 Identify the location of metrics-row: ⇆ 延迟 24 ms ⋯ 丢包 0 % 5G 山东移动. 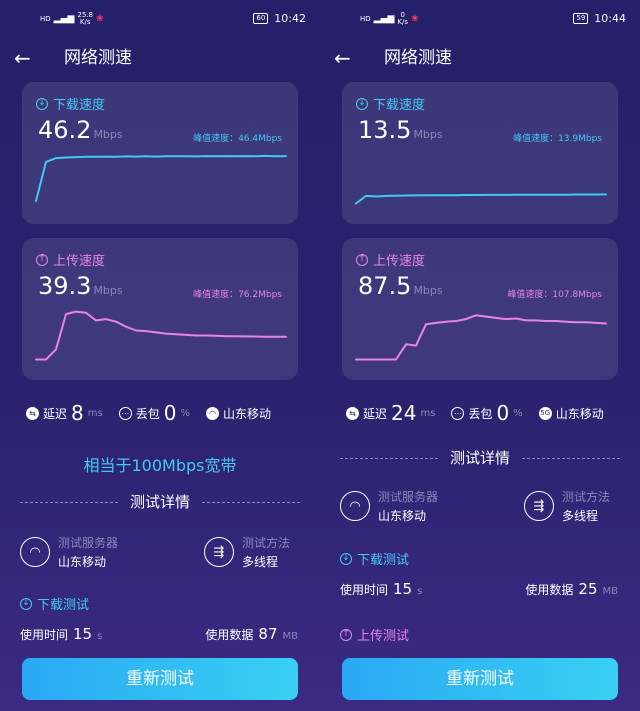
(493, 413).